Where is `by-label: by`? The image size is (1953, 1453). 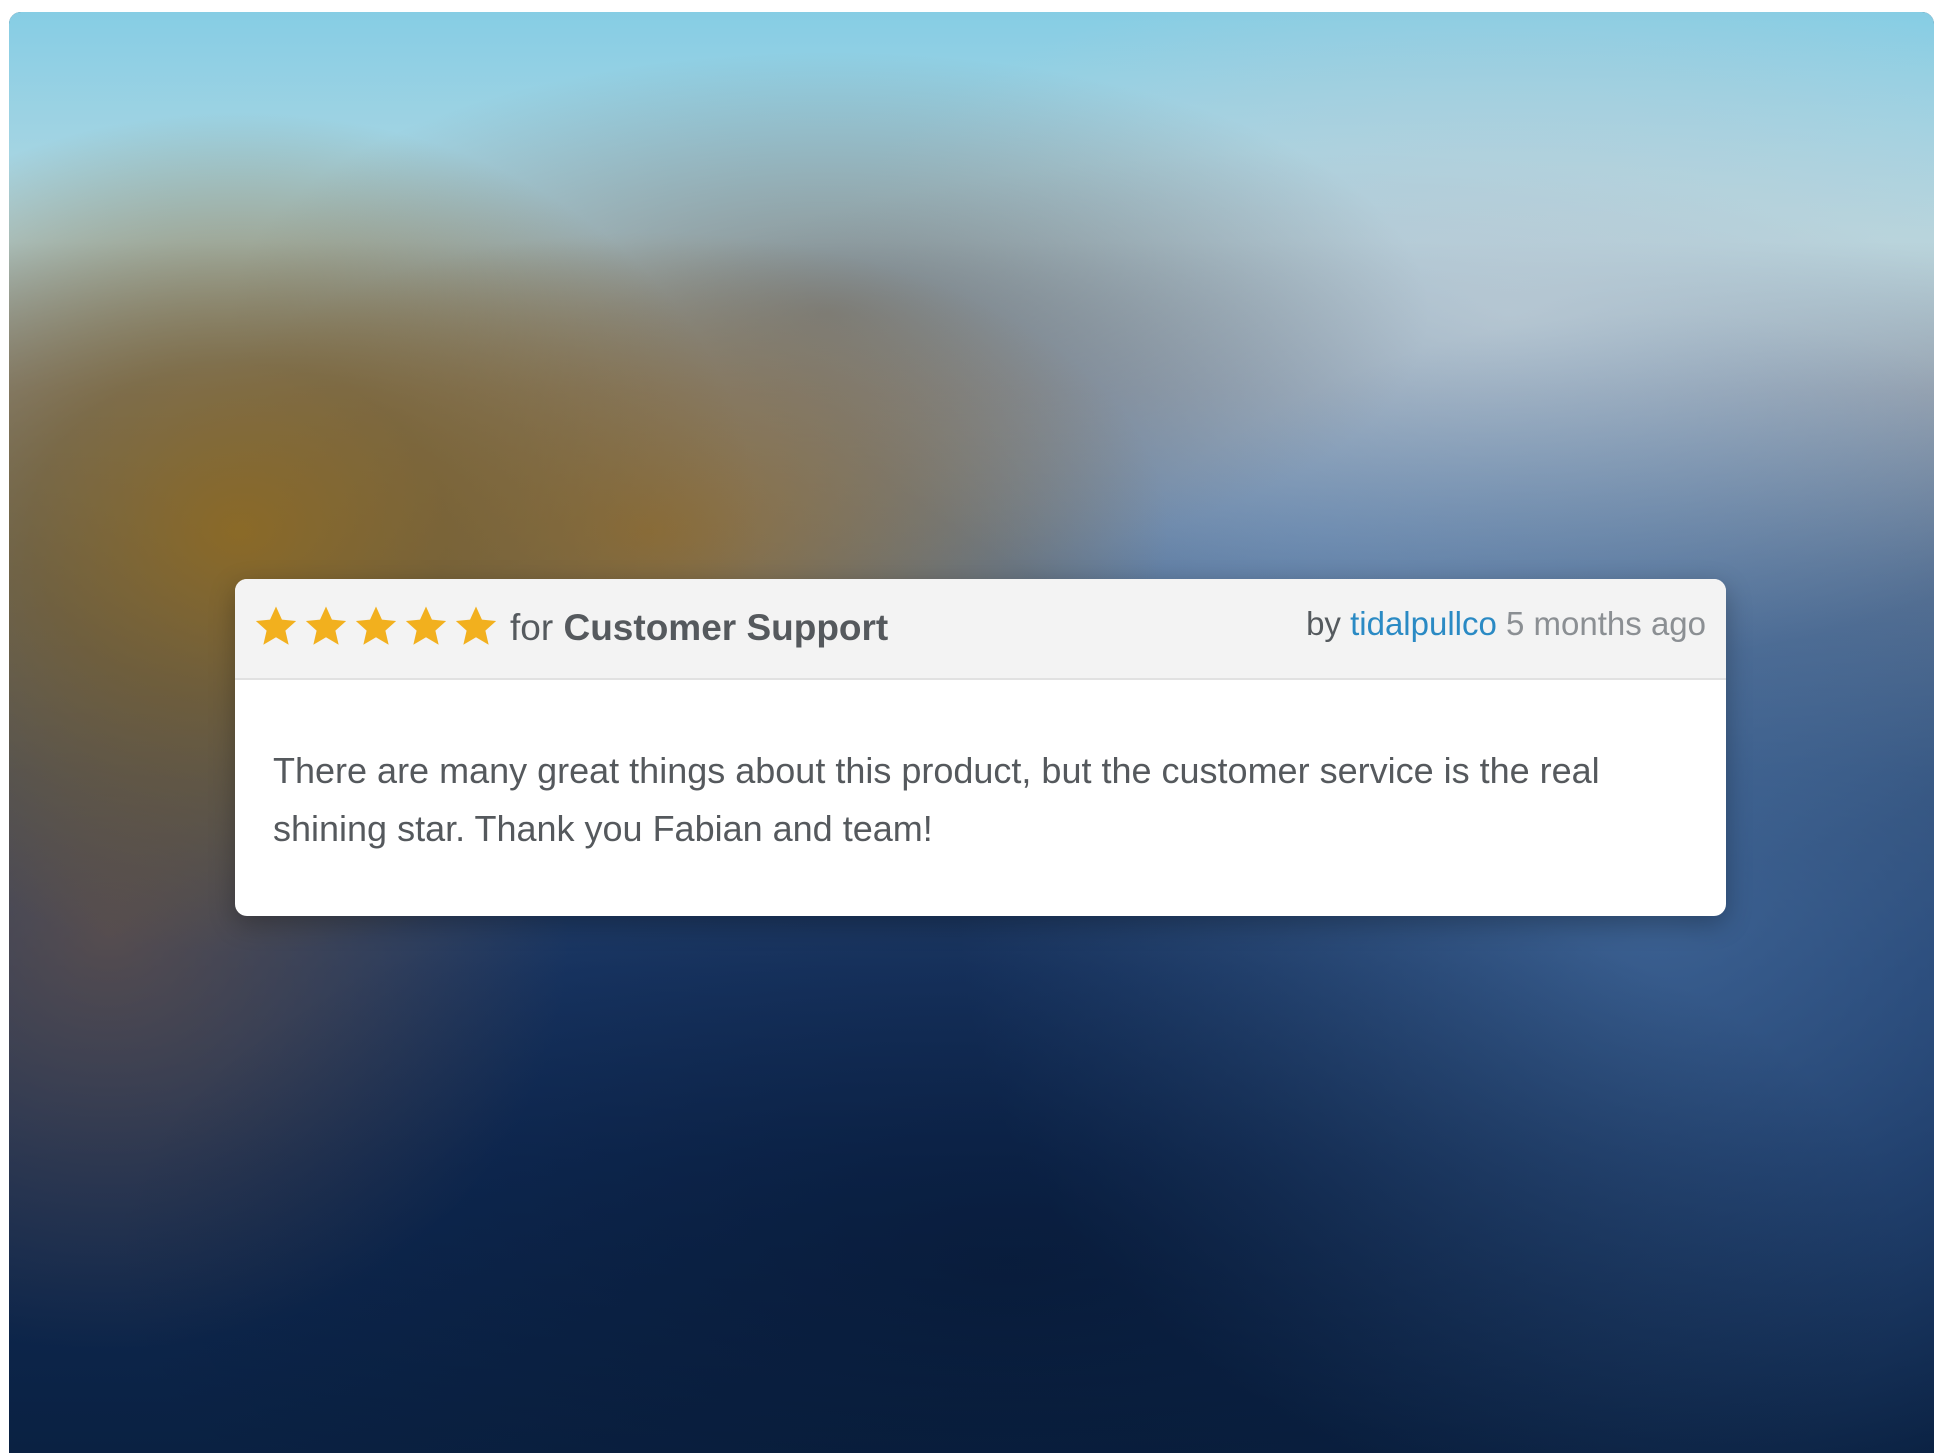 by-label: by is located at coordinates (1323, 623).